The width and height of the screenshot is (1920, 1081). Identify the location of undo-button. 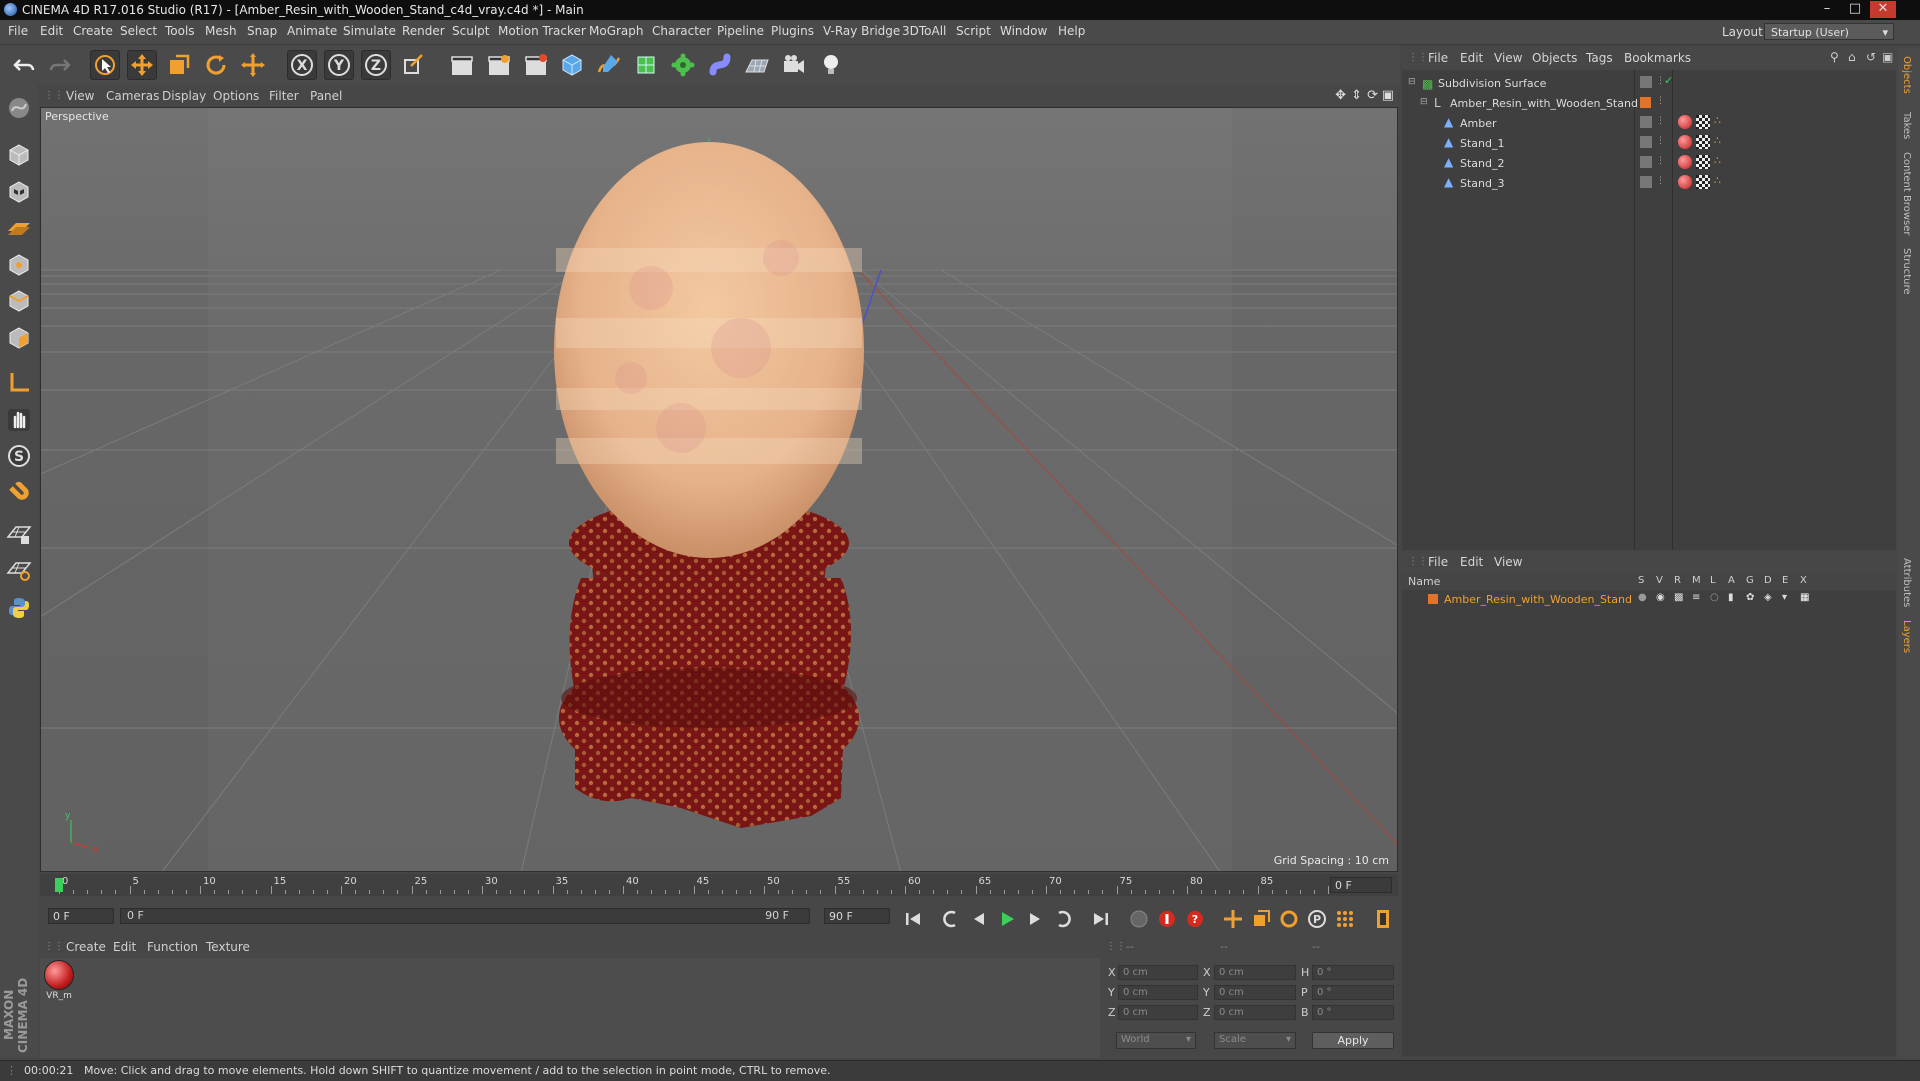
(25, 65).